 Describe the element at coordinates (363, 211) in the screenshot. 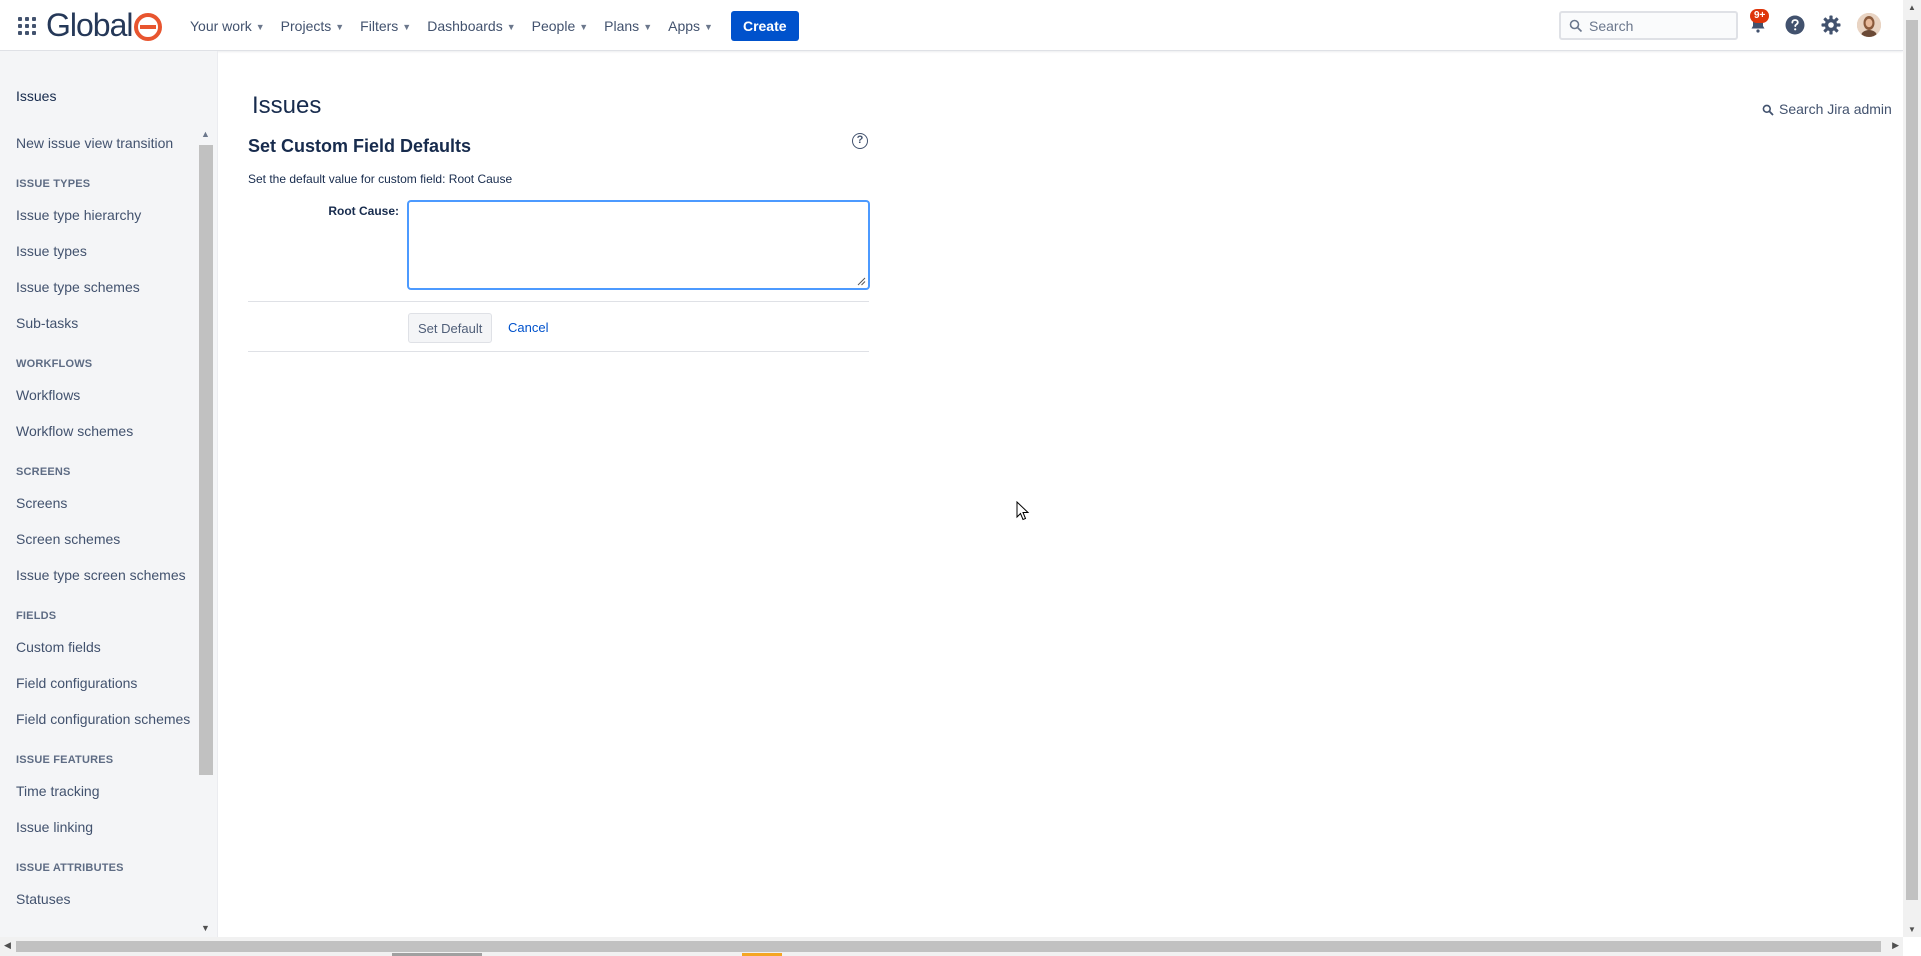

I see `root-cause-label: Root Cause:` at that location.